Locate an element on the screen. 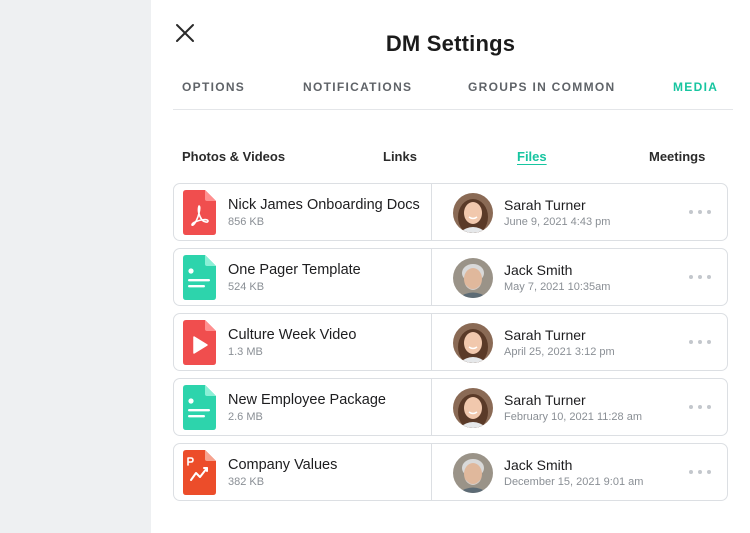 The width and height of the screenshot is (750, 533). subtab-links: Links is located at coordinates (400, 156).